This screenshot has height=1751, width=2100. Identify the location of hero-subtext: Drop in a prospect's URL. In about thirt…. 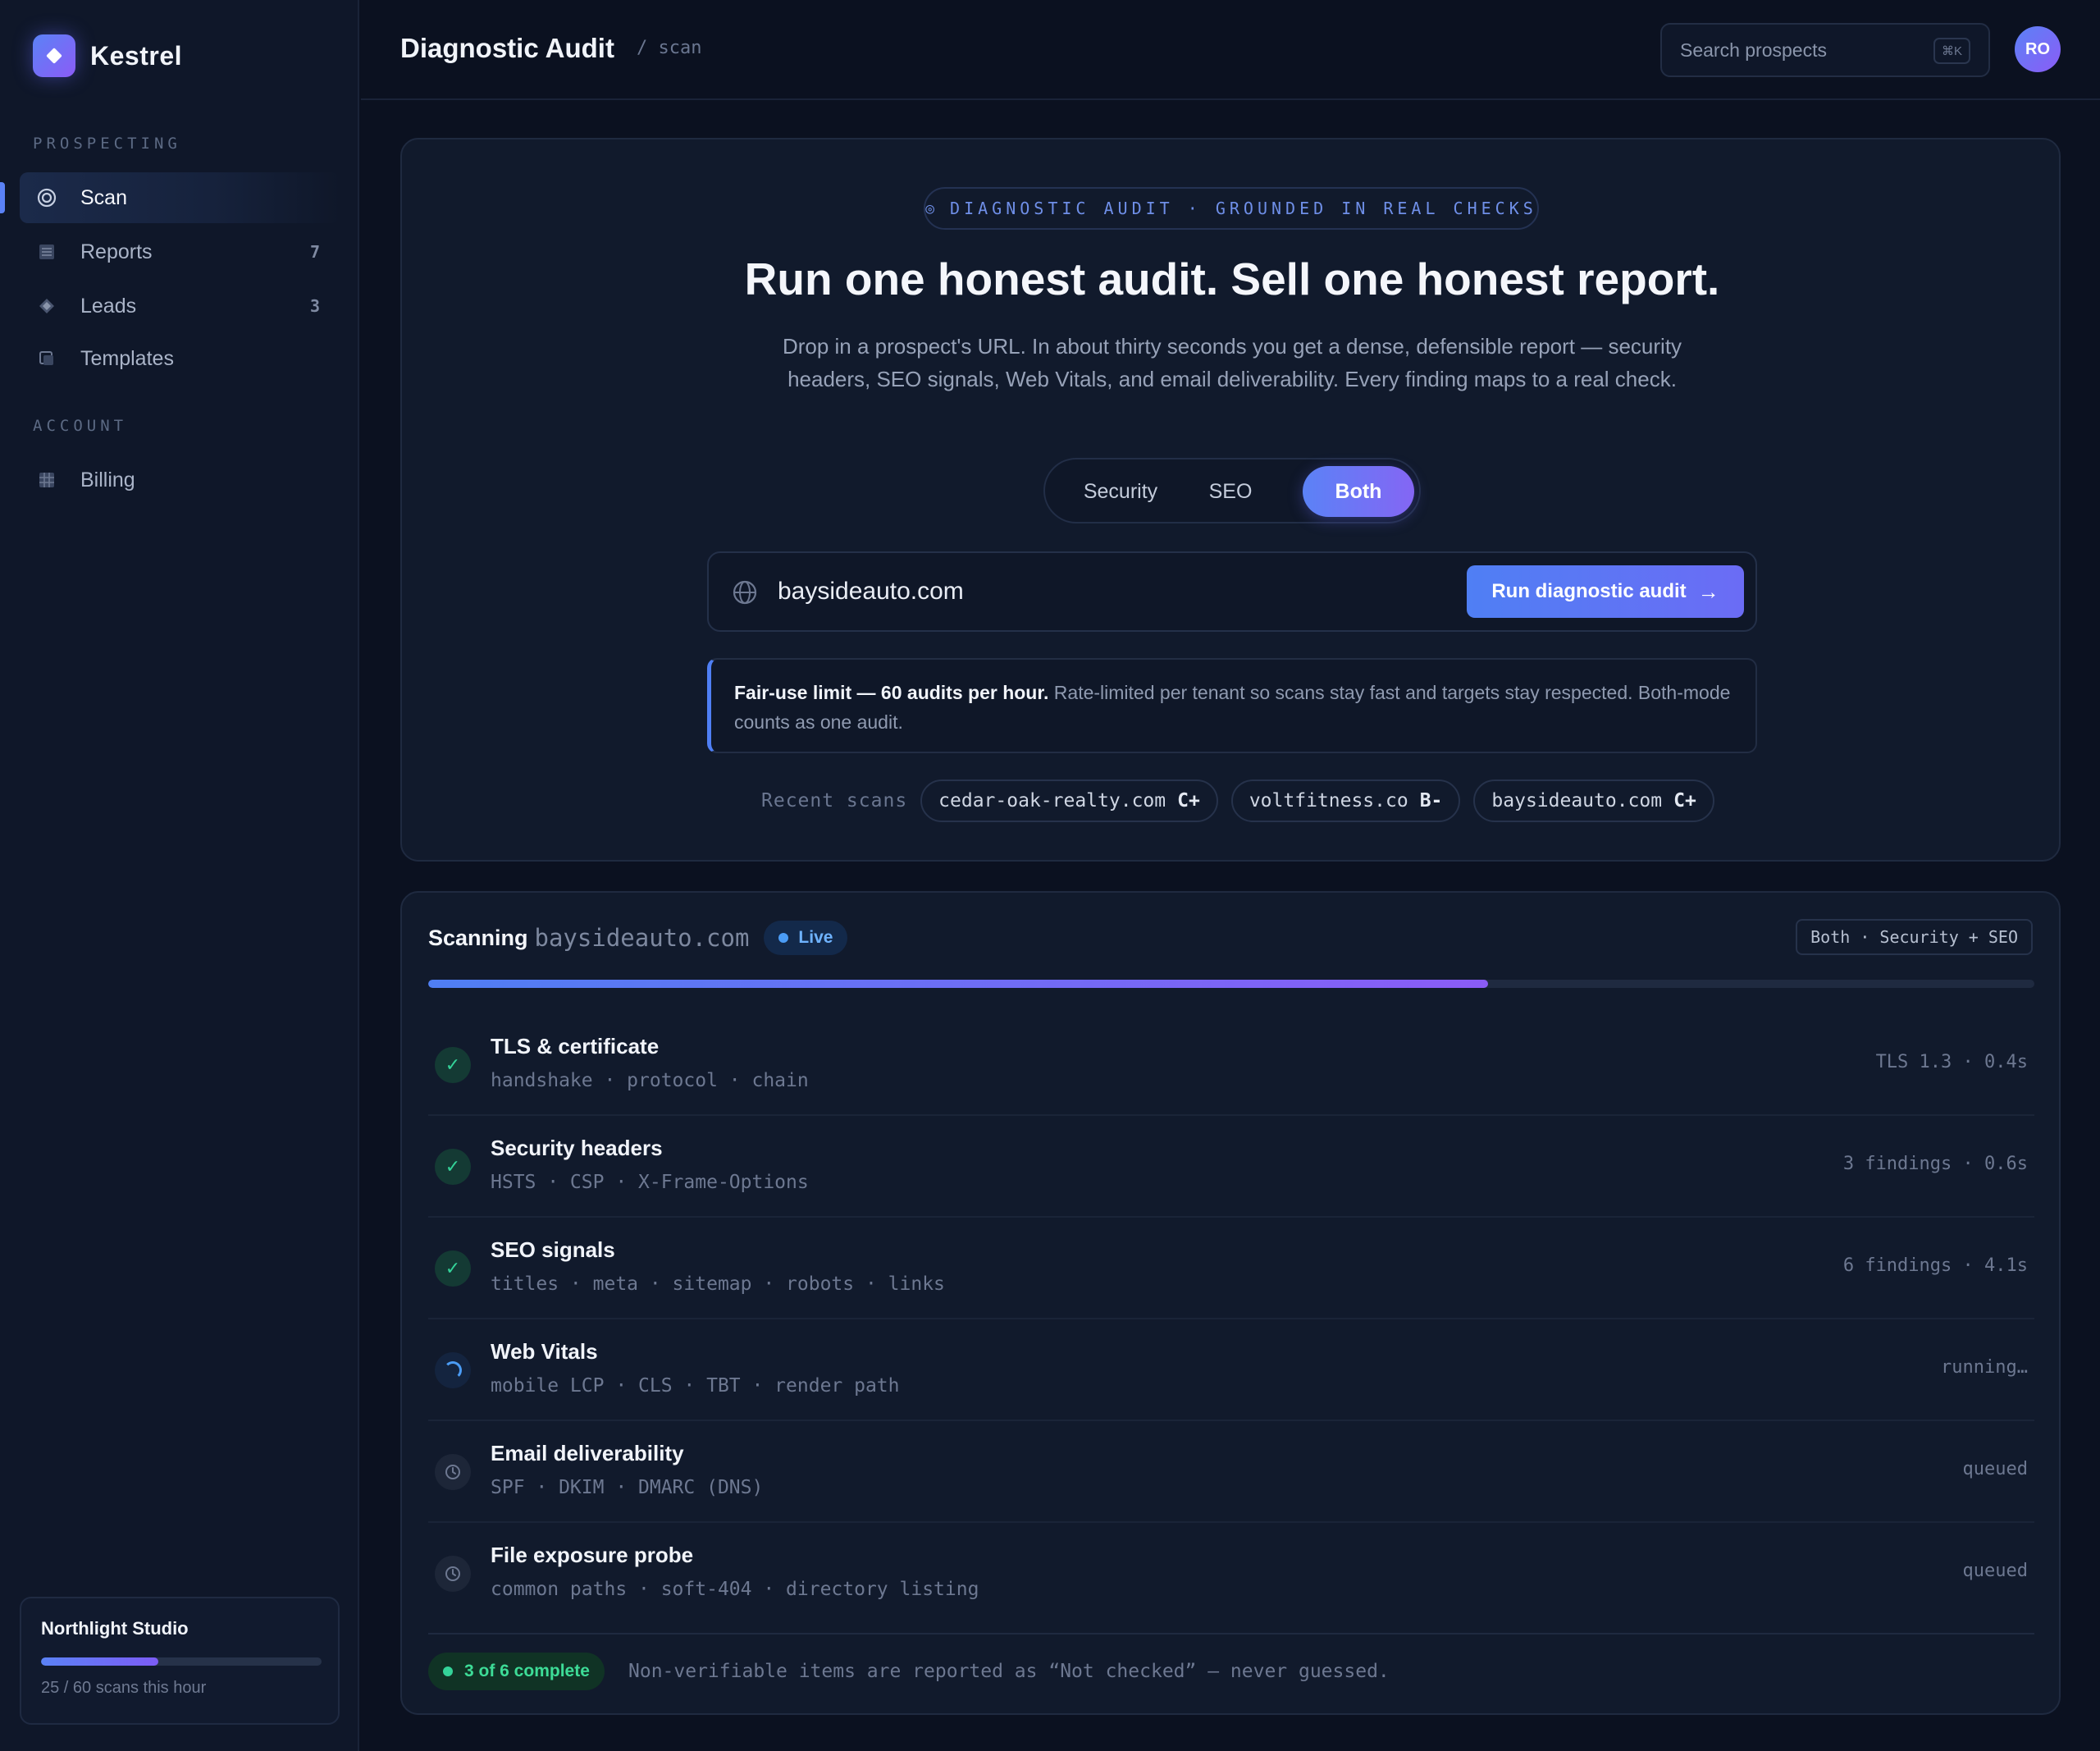
(1232, 362).